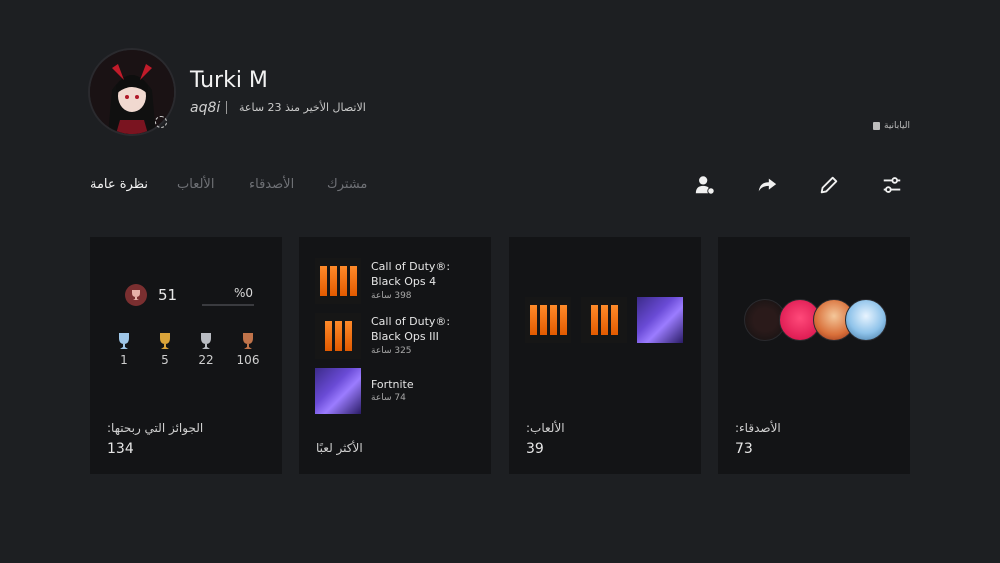  What do you see at coordinates (814, 355) in the screenshot?
I see `friends-card` at bounding box center [814, 355].